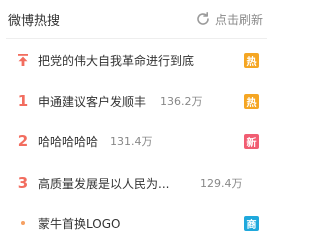 Image resolution: width=320 pixels, height=240 pixels. I want to click on hot-item-2: 2 哈哈哈哈哈 131.4万 新, so click(136, 141).